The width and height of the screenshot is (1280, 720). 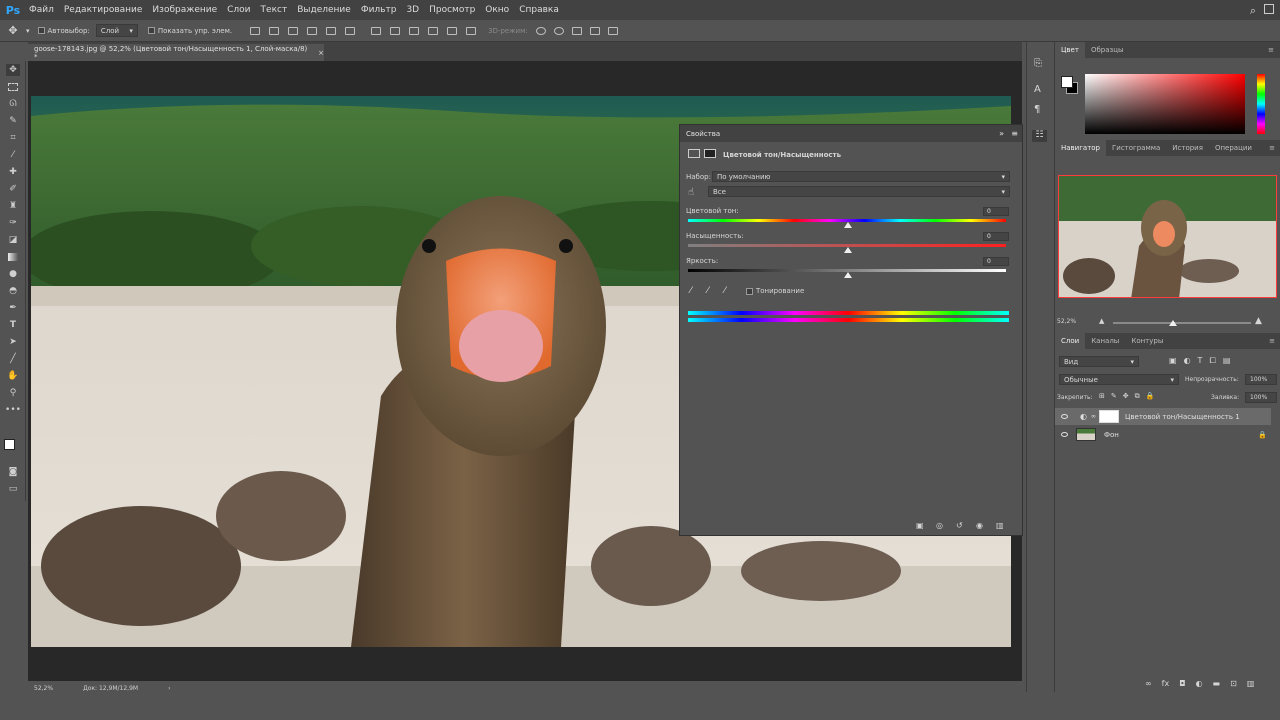 What do you see at coordinates (1037, 89) in the screenshot?
I see `character-panel-icon: A` at bounding box center [1037, 89].